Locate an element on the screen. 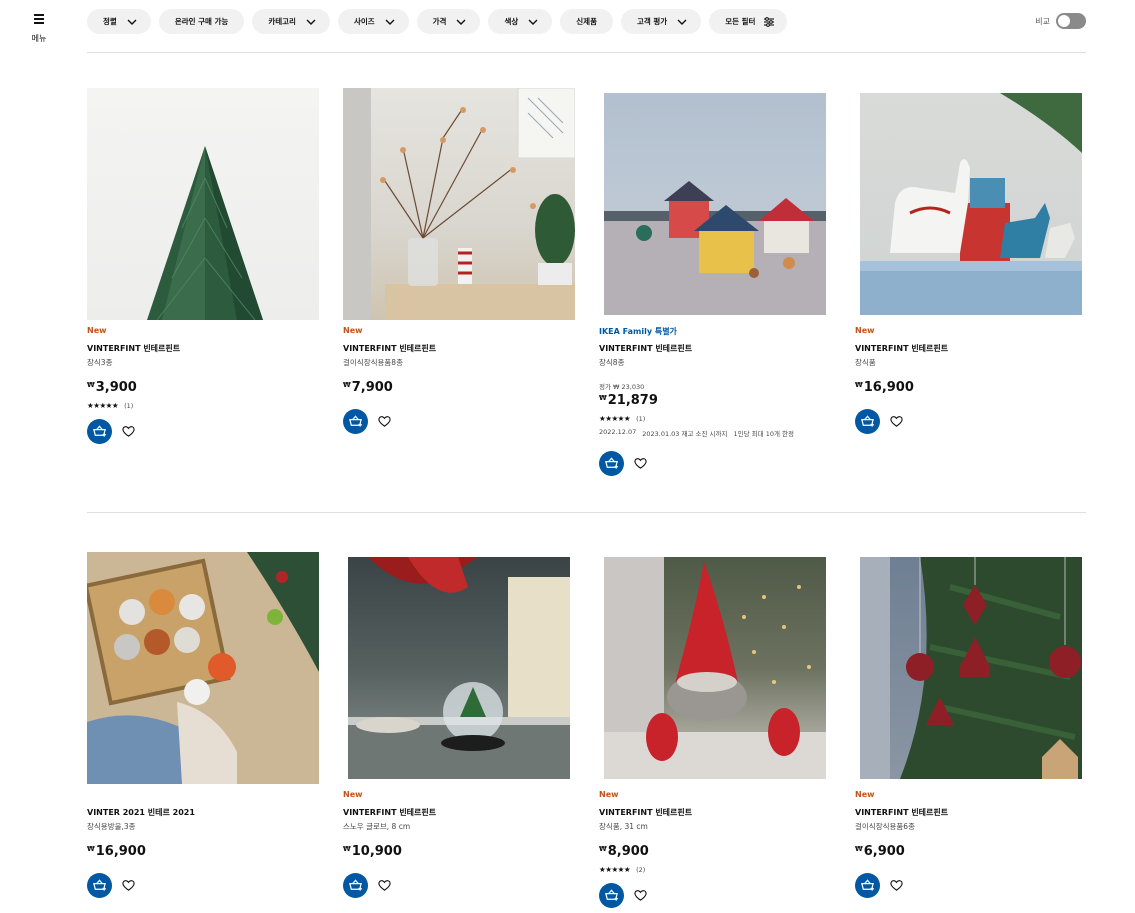  filter-label: 카테고리 is located at coordinates (282, 21).